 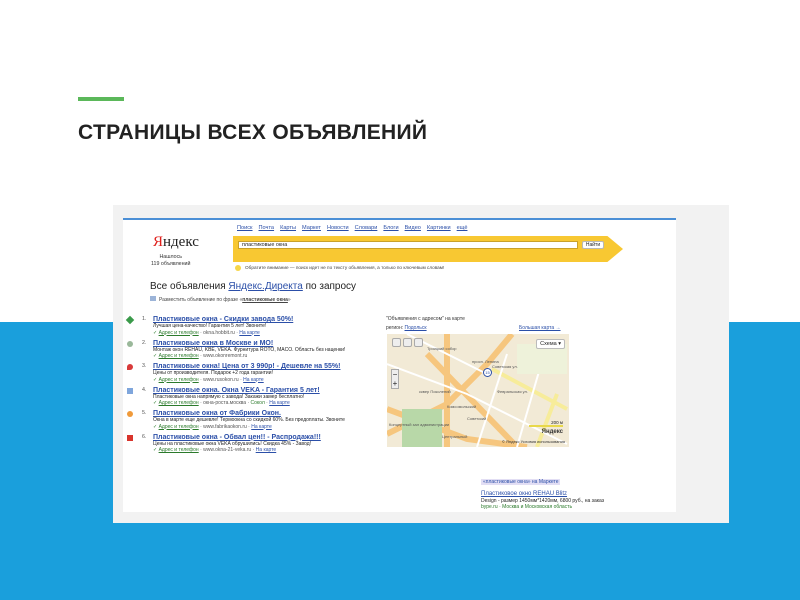 I want to click on ad-site: окна-роста.москва, so click(x=224, y=403).